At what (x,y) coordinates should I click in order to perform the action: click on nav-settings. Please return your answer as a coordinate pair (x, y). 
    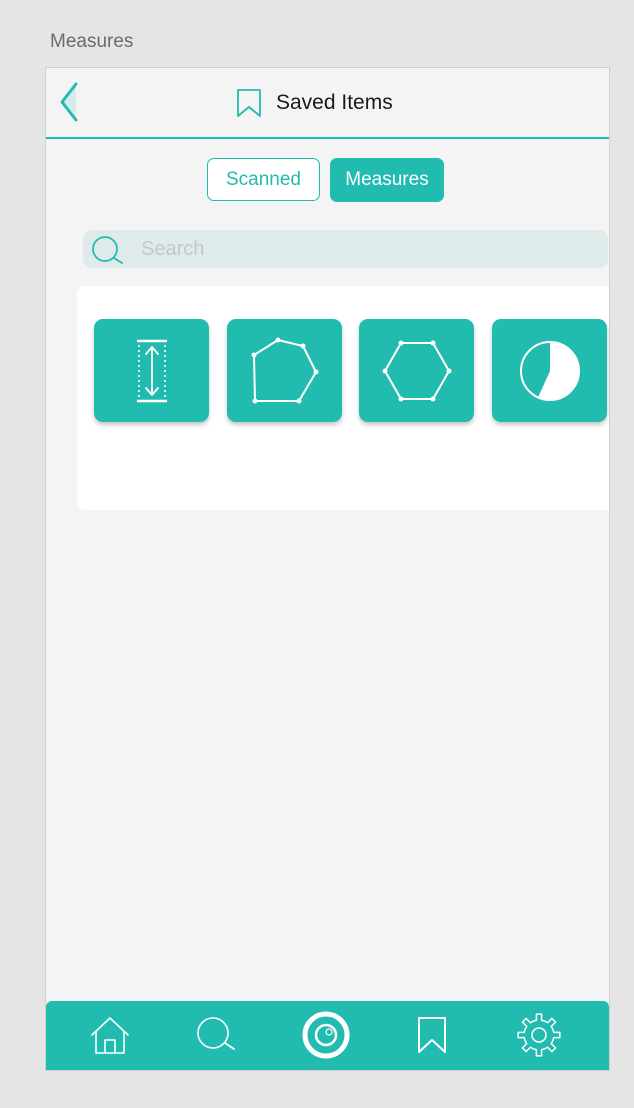
    Looking at the image, I should click on (539, 1035).